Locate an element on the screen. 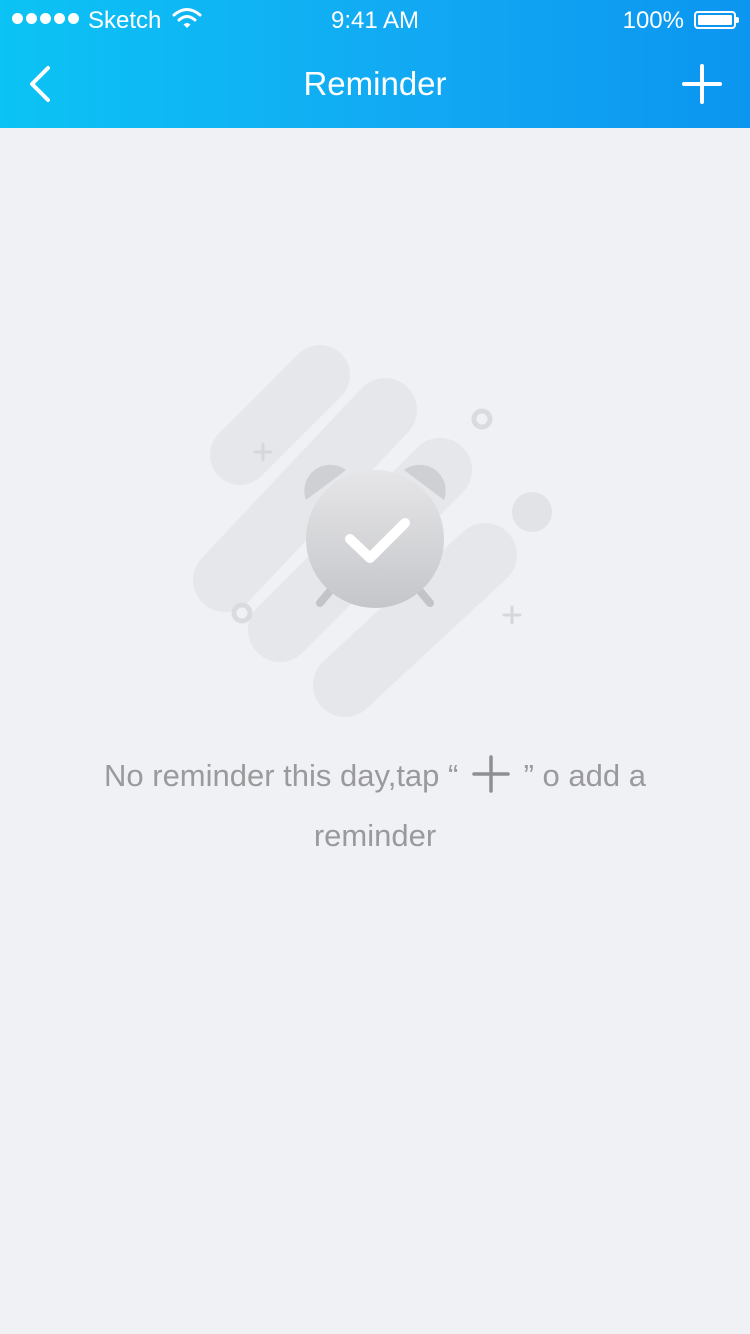  alarm-clock-check-icon is located at coordinates (372, 531).